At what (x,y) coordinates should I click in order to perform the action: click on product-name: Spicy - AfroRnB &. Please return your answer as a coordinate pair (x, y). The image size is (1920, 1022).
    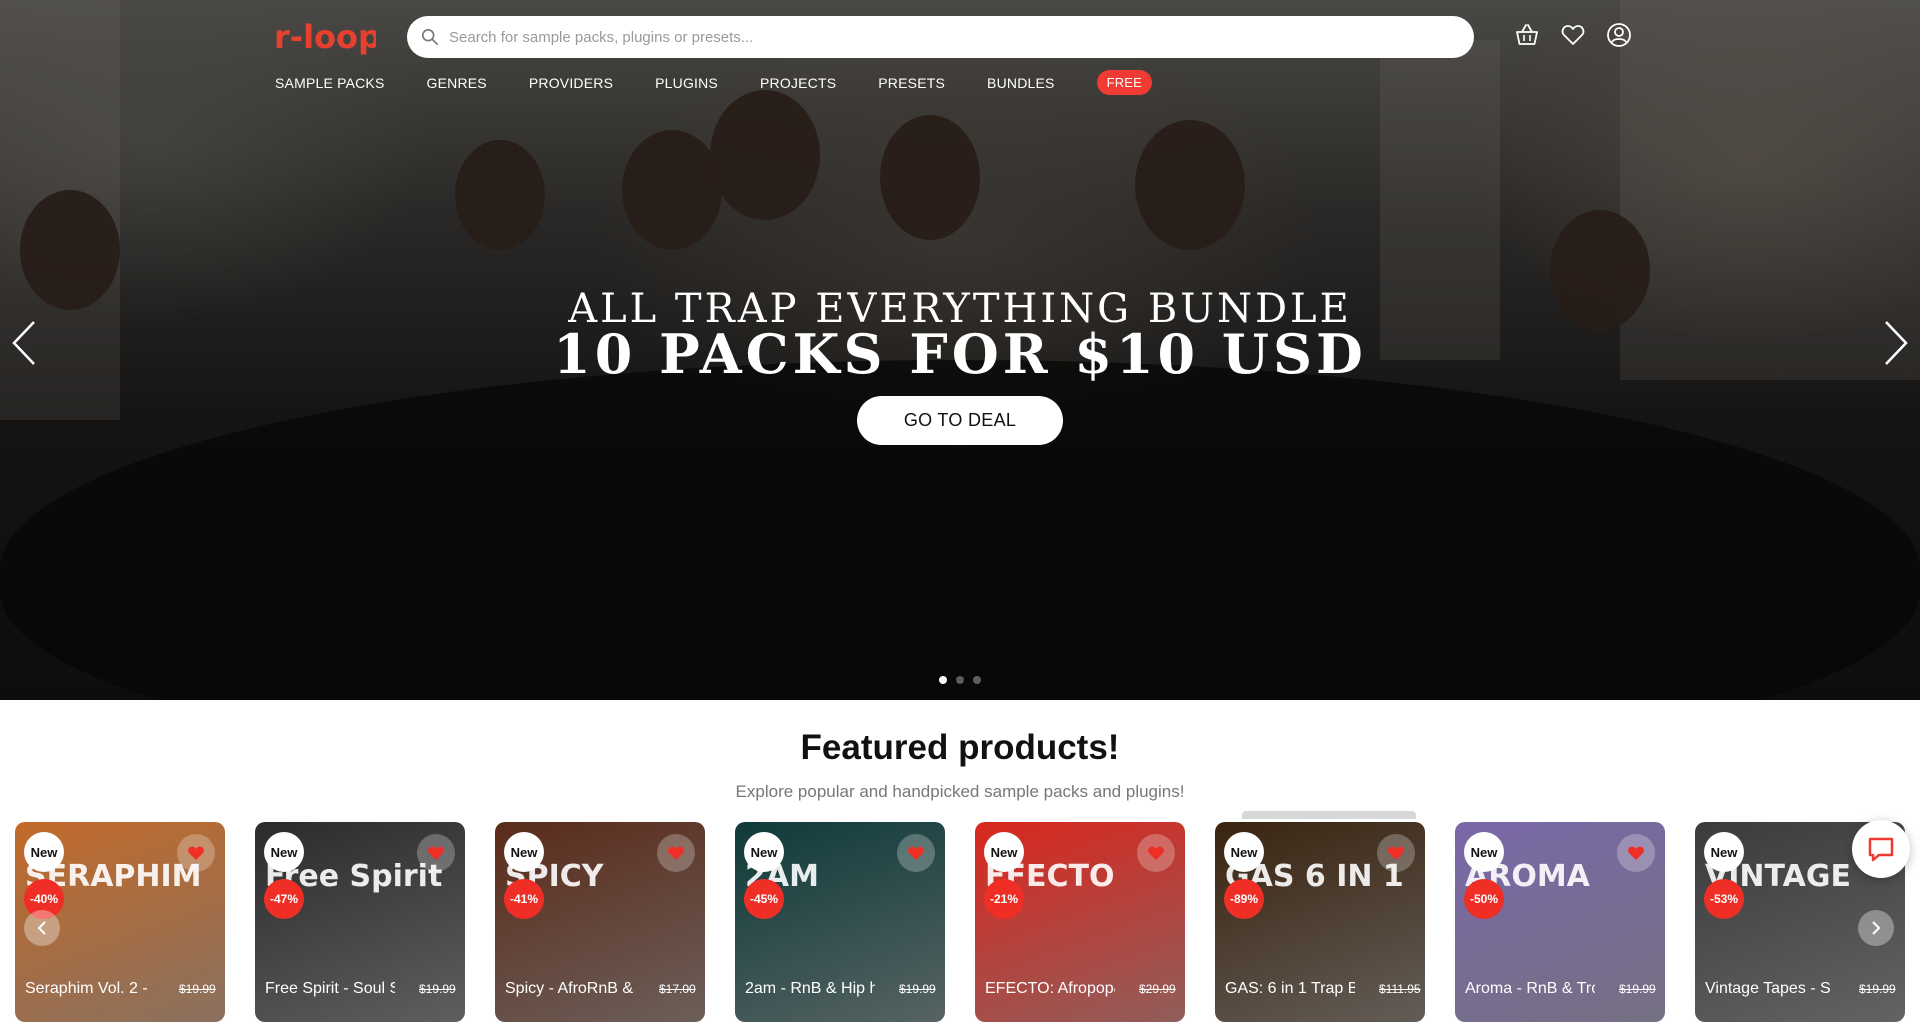
    Looking at the image, I should click on (570, 989).